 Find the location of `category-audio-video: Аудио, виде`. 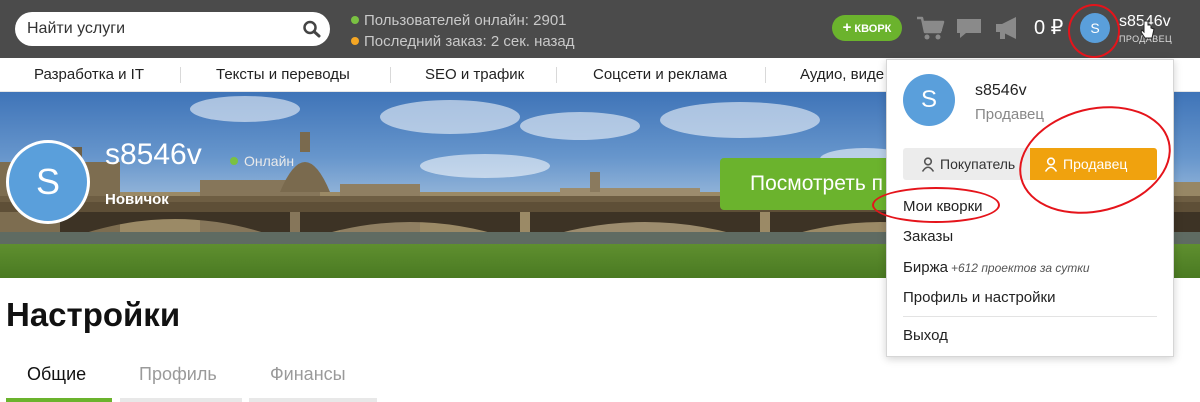

category-audio-video: Аудио, виде is located at coordinates (842, 75).